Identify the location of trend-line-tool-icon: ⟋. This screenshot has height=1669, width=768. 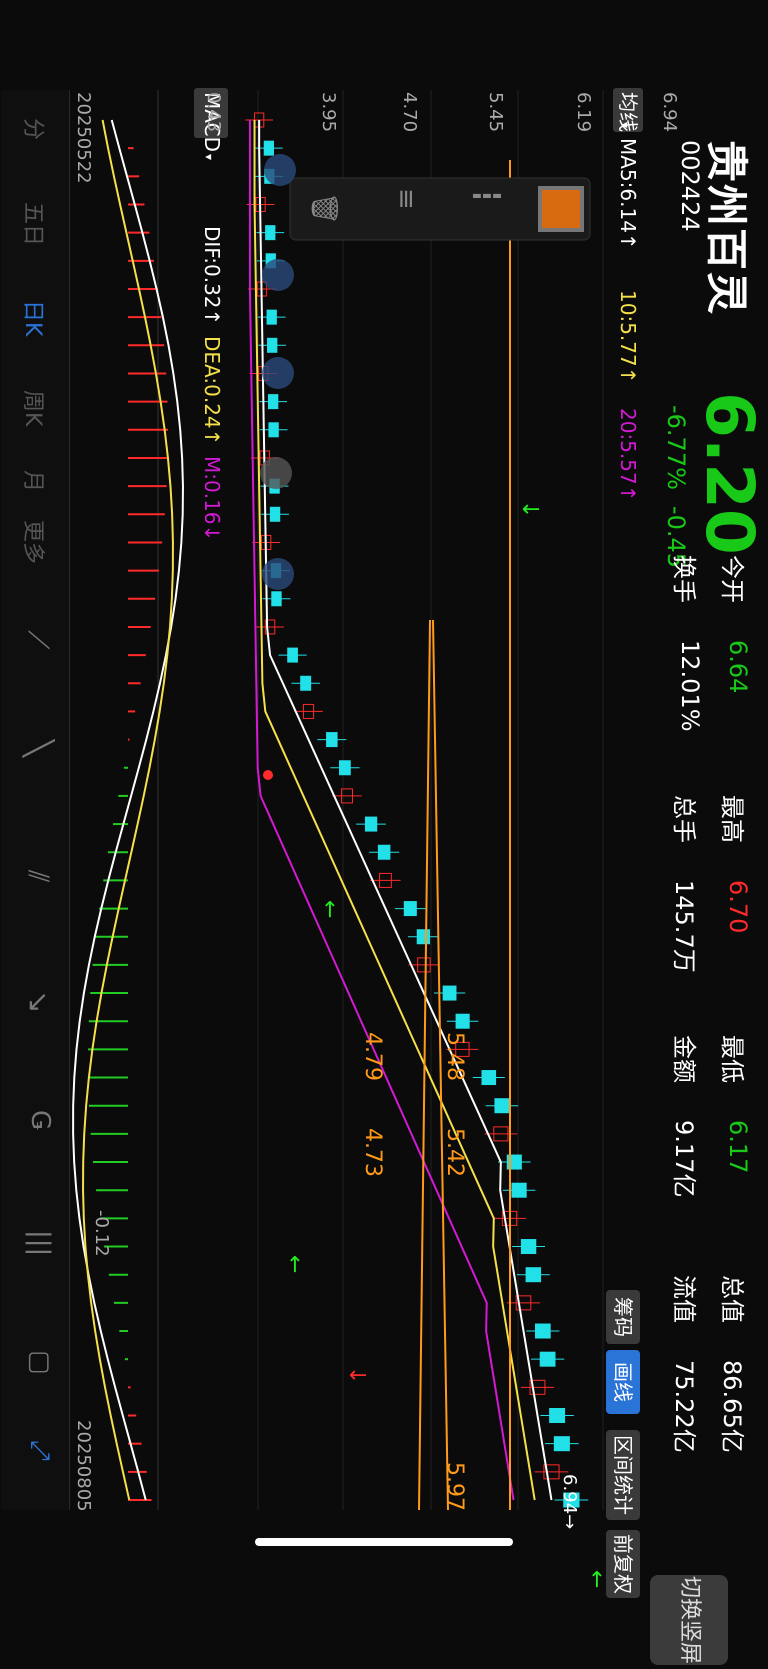
(38, 640).